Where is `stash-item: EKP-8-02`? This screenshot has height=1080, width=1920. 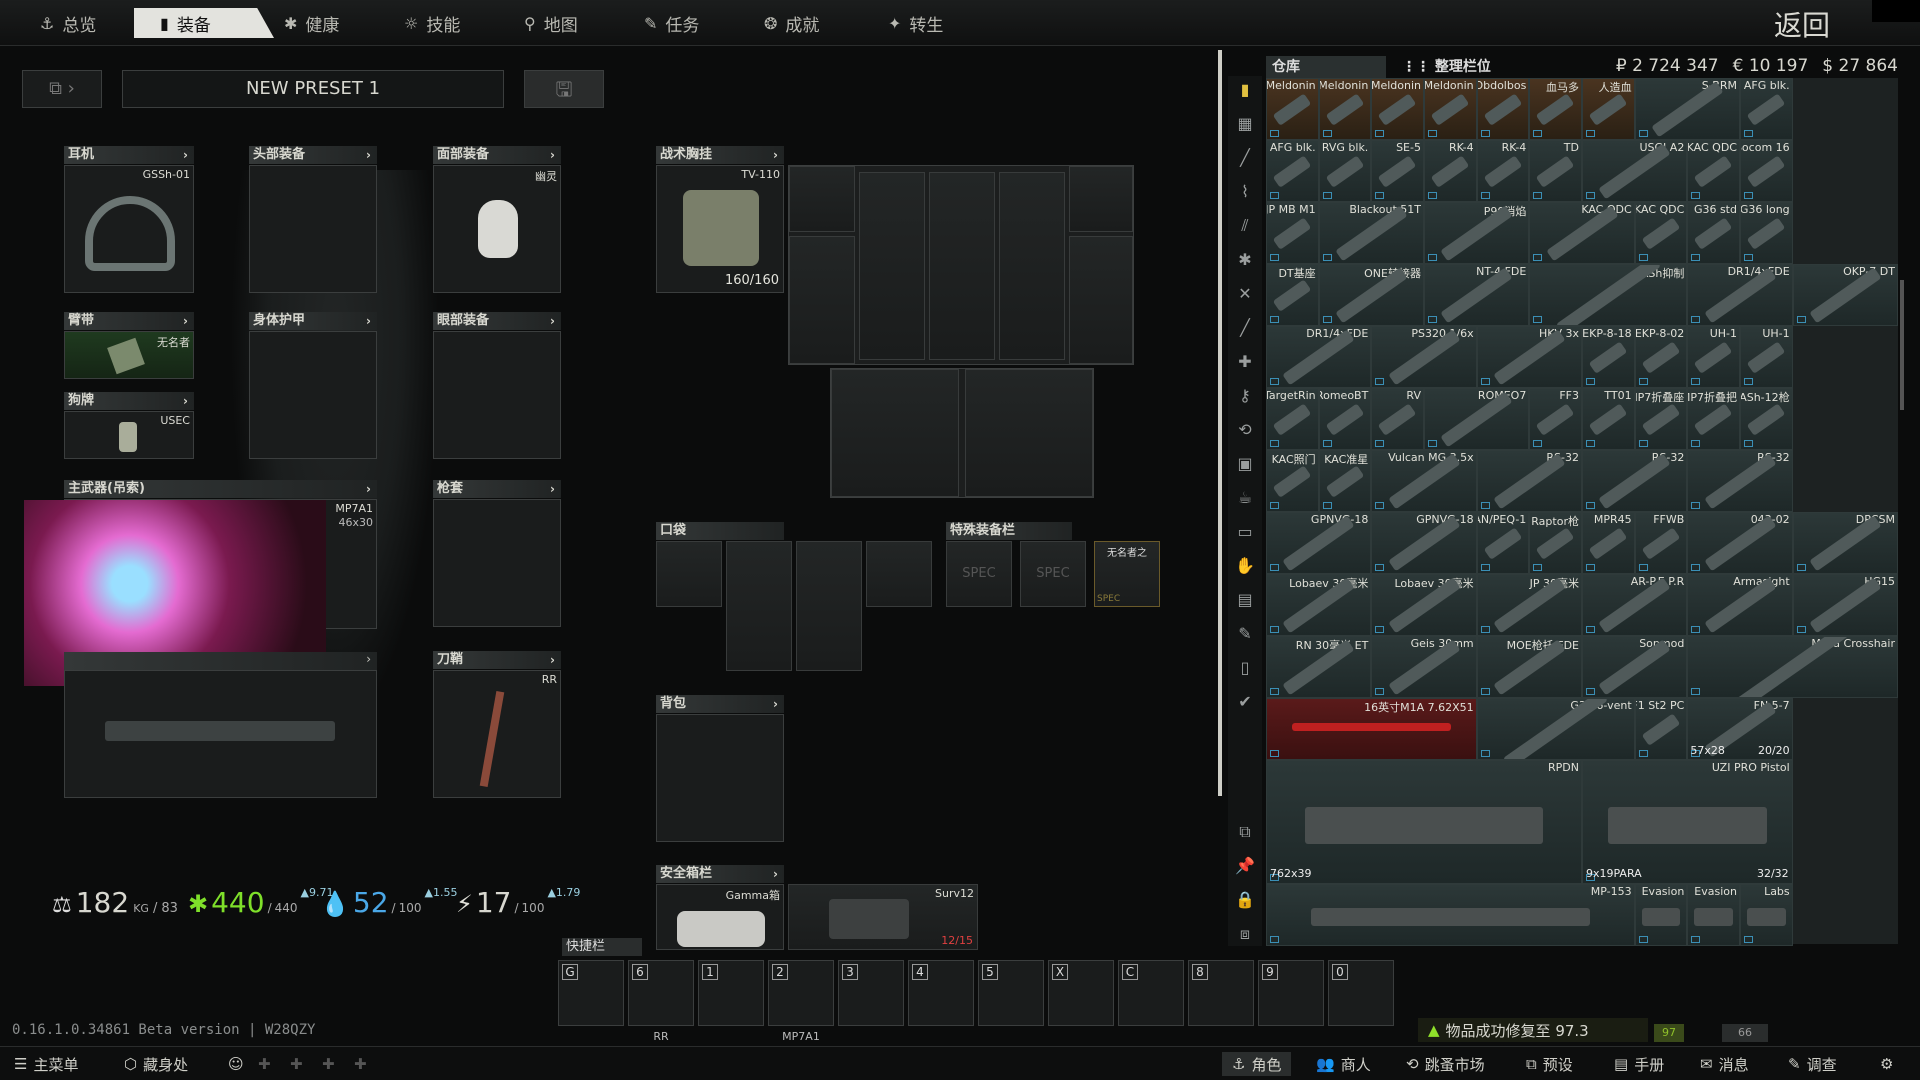 stash-item: EKP-8-02 is located at coordinates (1661, 357).